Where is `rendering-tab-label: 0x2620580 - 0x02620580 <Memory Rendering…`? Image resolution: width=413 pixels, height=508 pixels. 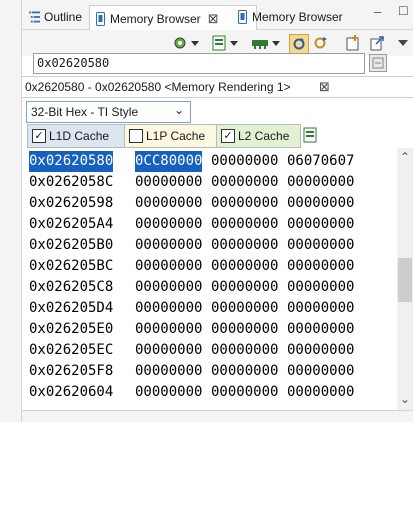 rendering-tab-label: 0x2620580 - 0x02620580 <Memory Rendering… is located at coordinates (158, 87).